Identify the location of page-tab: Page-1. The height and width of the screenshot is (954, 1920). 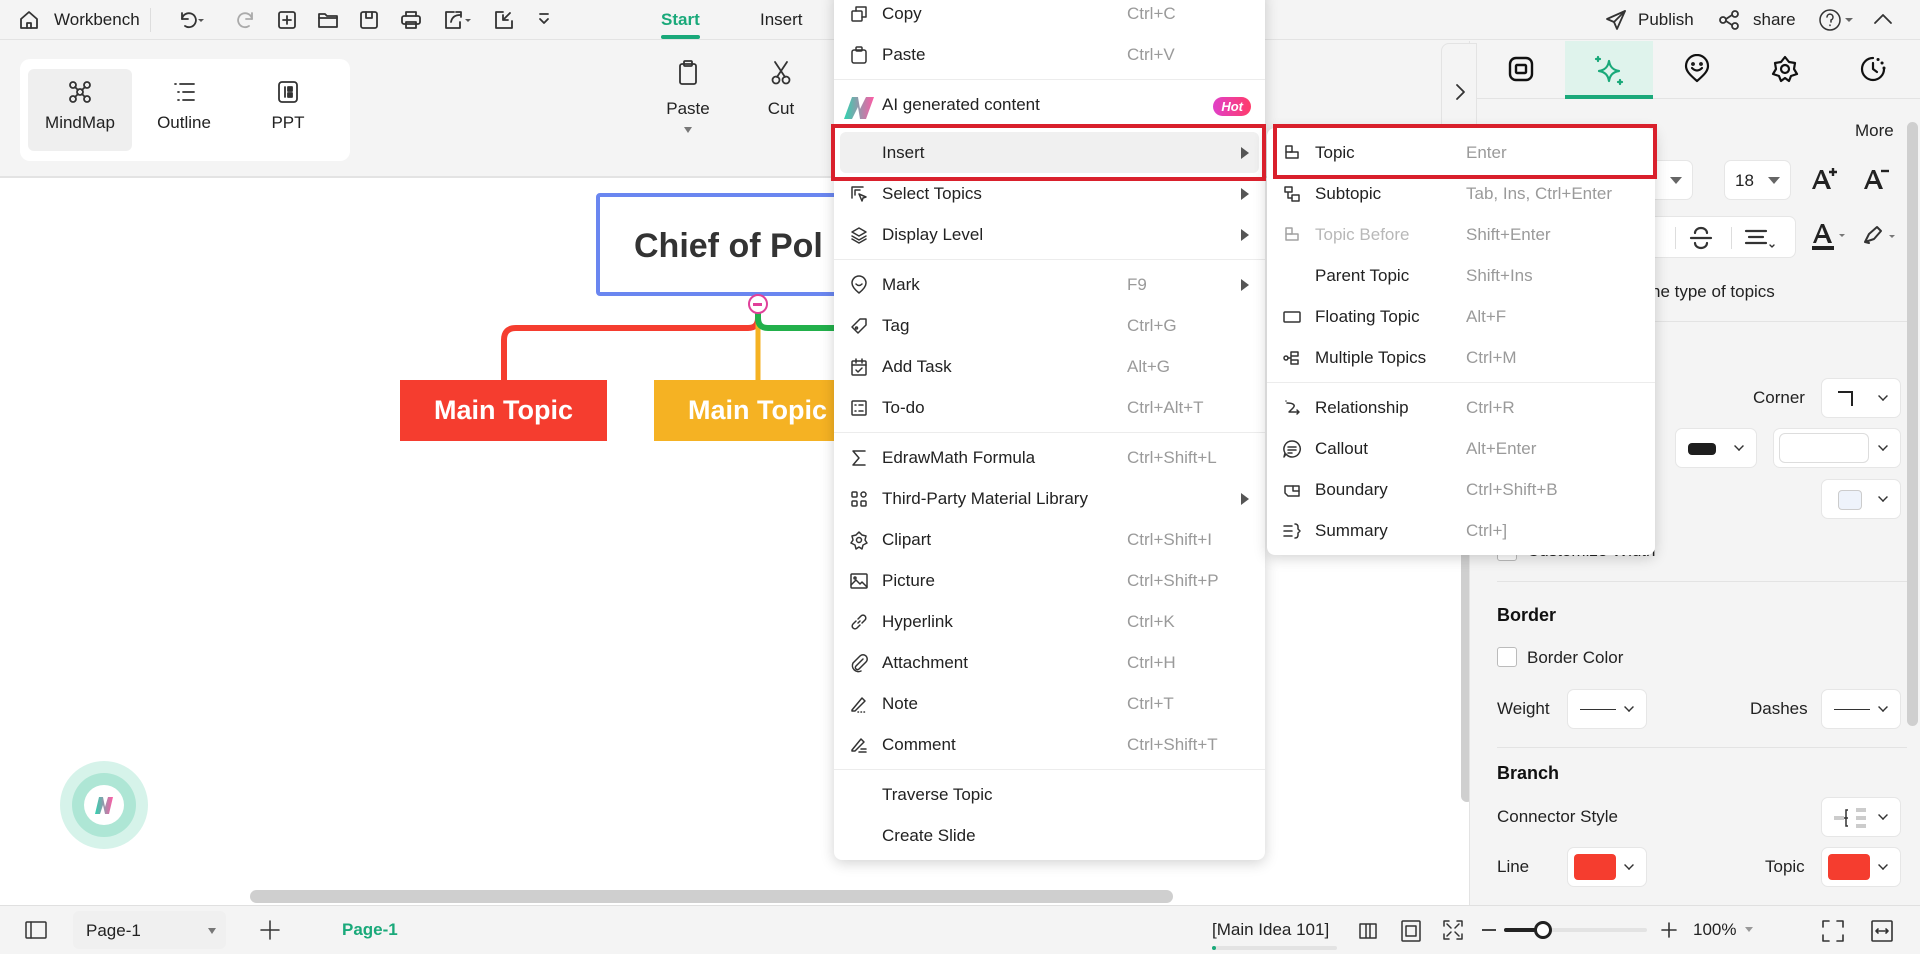
(370, 930).